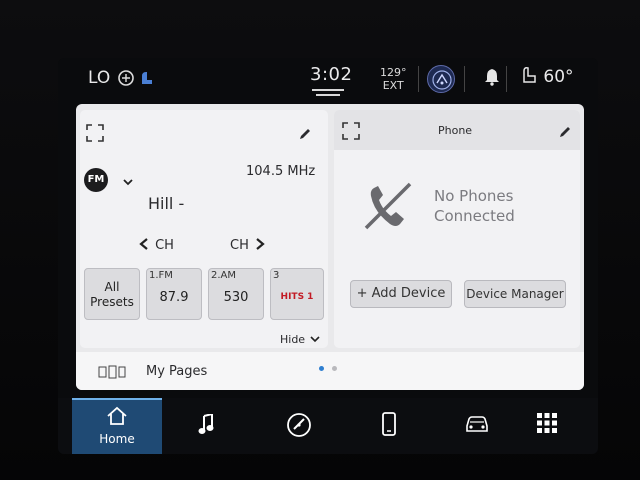  What do you see at coordinates (276, 275) in the screenshot?
I see `preset-number: 3` at bounding box center [276, 275].